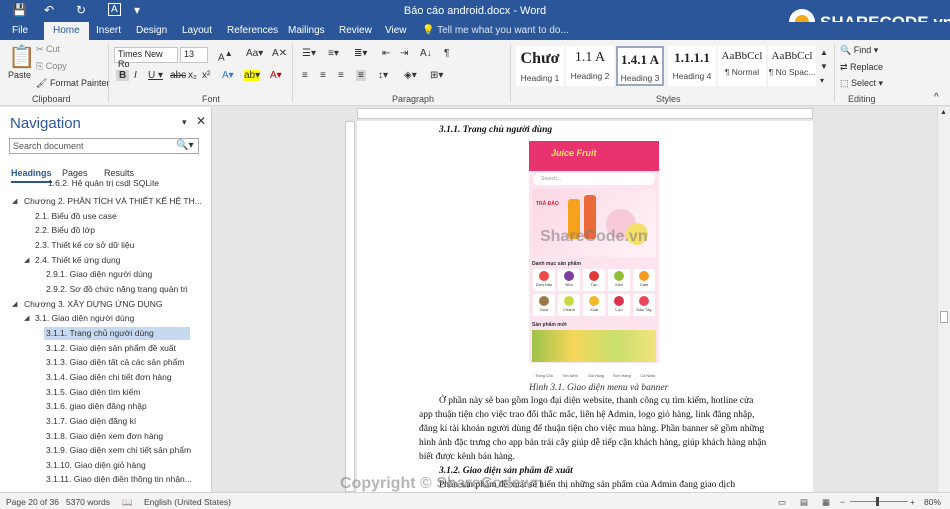 This screenshot has width=950, height=509. Describe the element at coordinates (861, 67) in the screenshot. I see `replace-button: ⇄ Replace` at that location.